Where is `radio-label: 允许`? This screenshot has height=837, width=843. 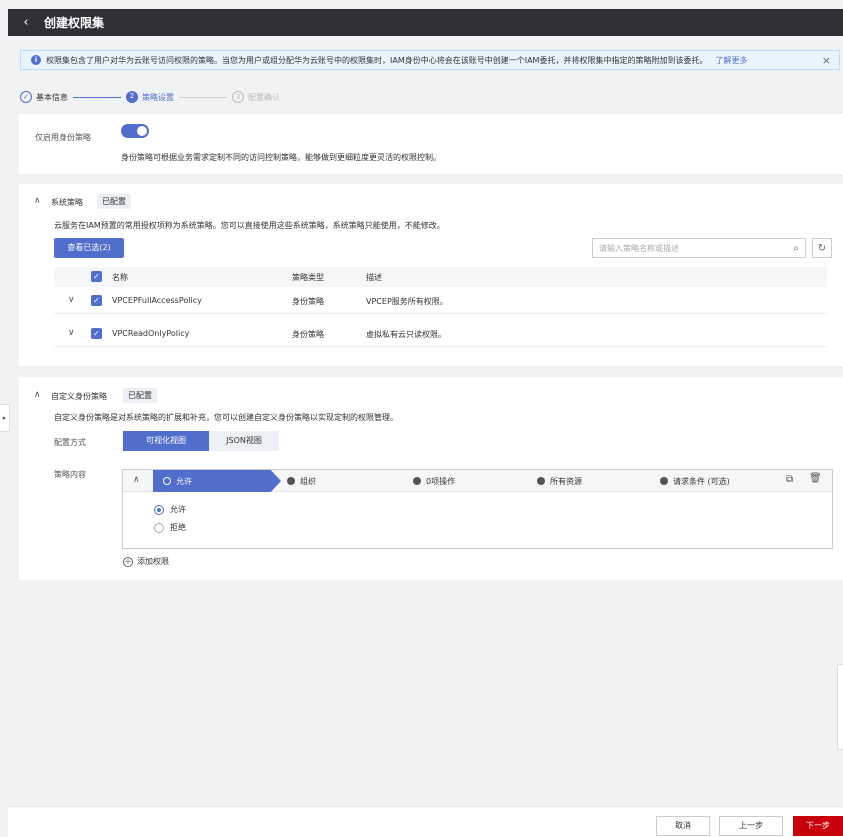 radio-label: 允许 is located at coordinates (178, 509).